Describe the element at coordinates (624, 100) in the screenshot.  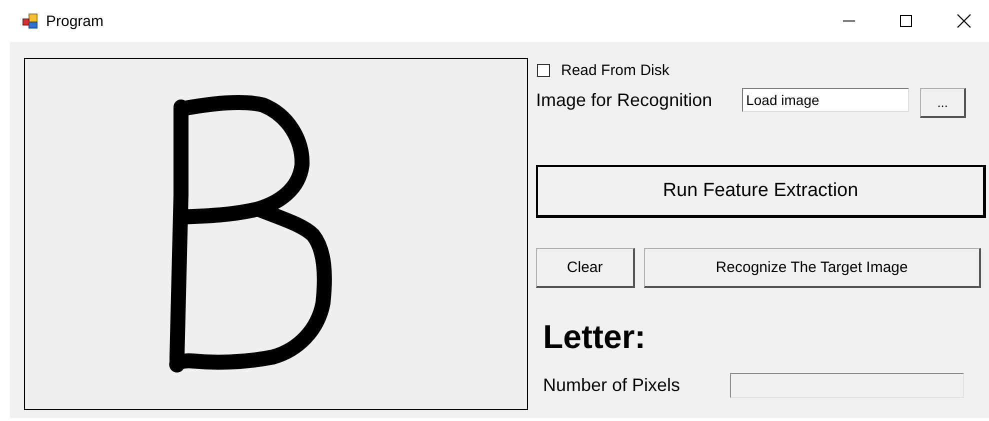
I see `field-label: Image for Recognition` at that location.